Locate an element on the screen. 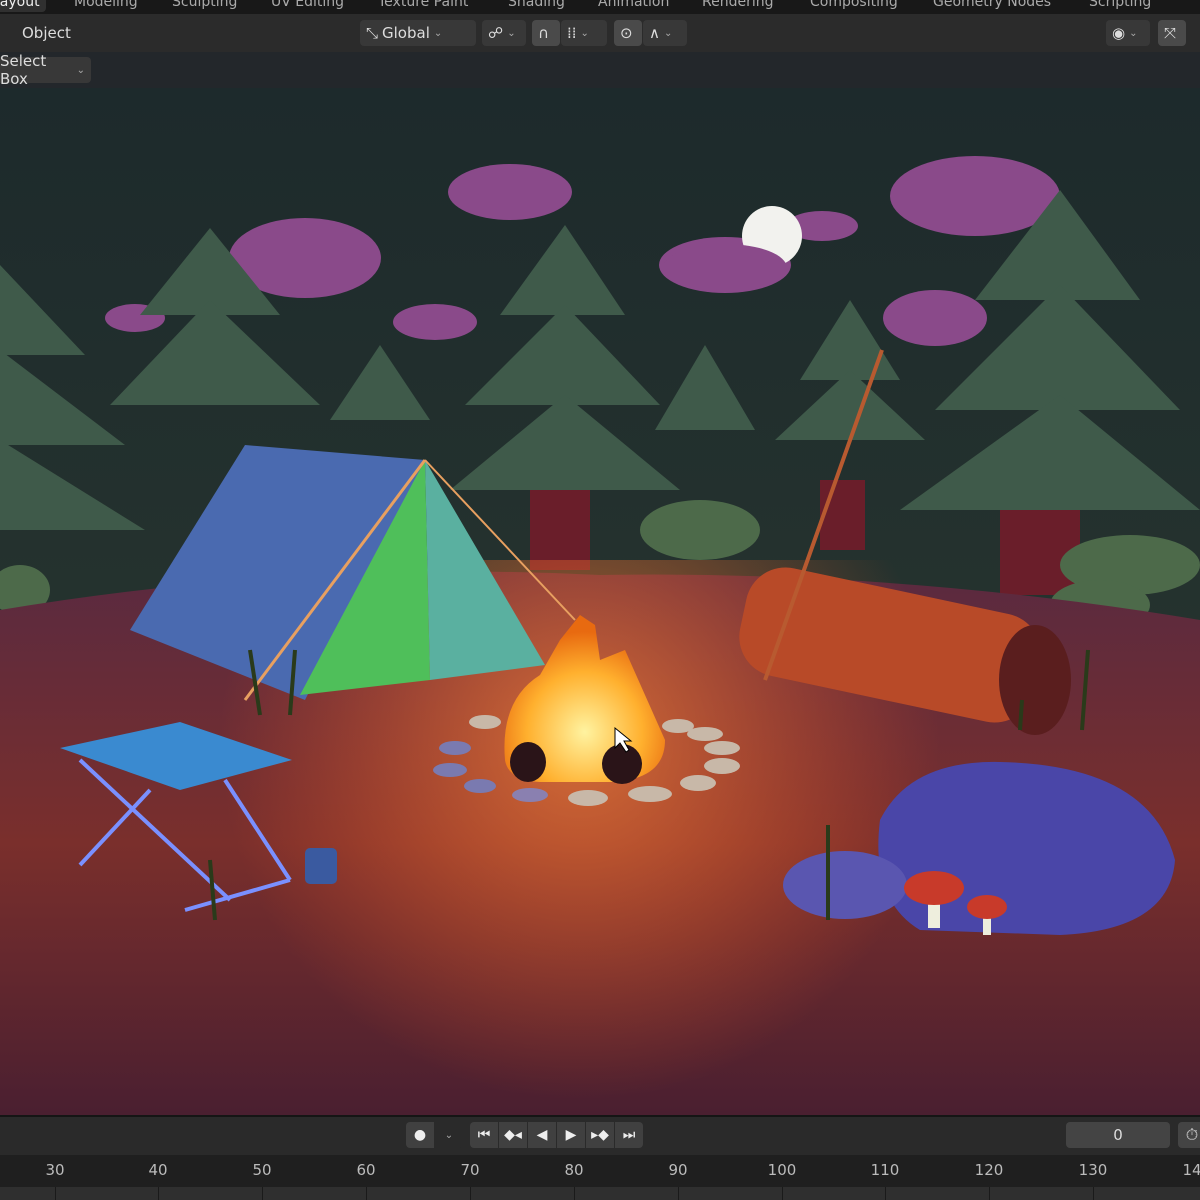 The image size is (1200, 1200). play-reverse-button: ◀ is located at coordinates (542, 1135).